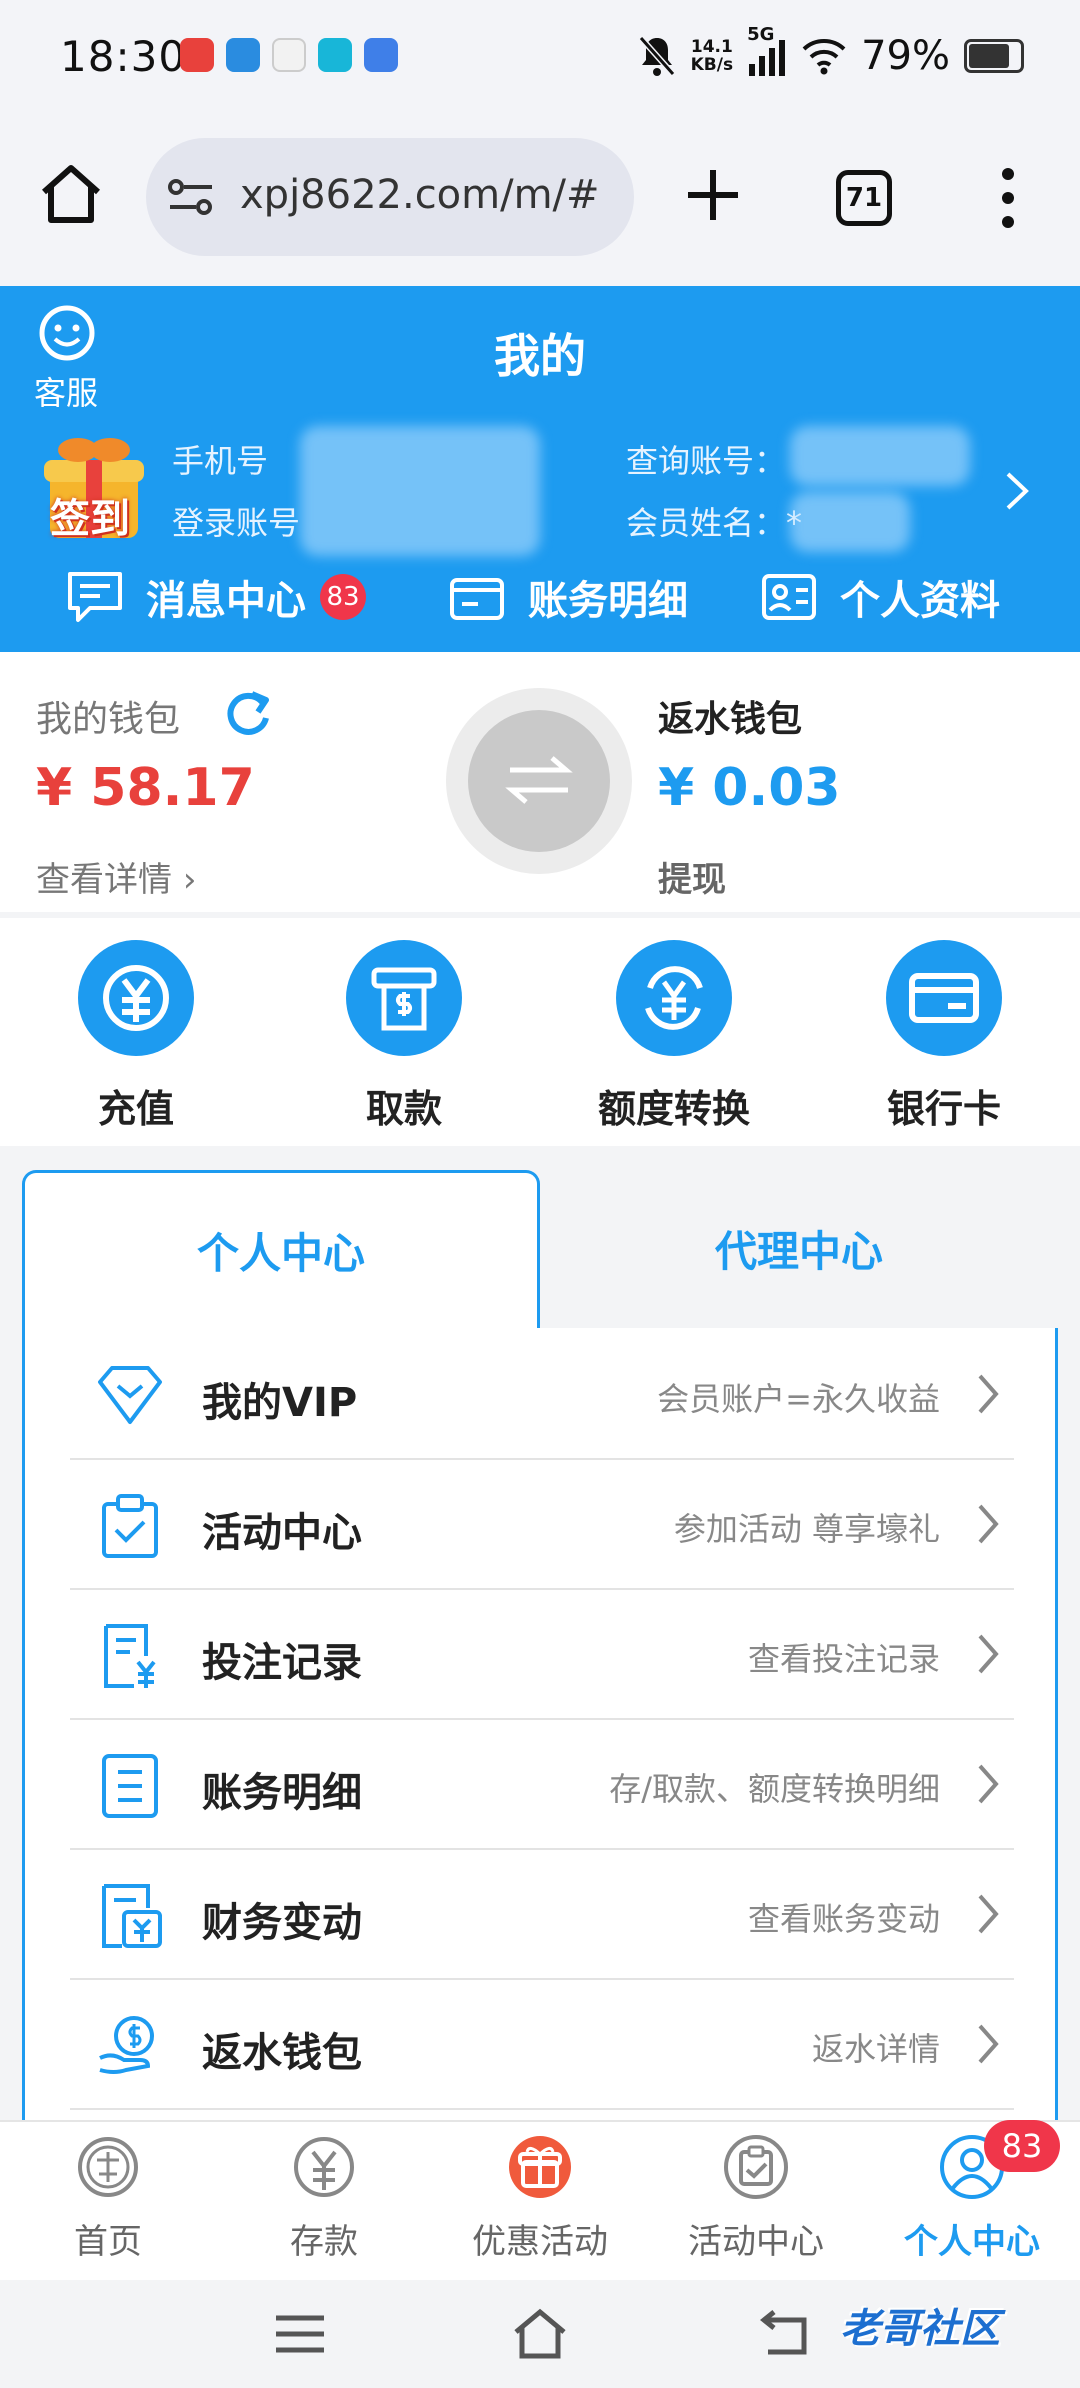  Describe the element at coordinates (191, 197) in the screenshot. I see `site-settings-icon` at that location.